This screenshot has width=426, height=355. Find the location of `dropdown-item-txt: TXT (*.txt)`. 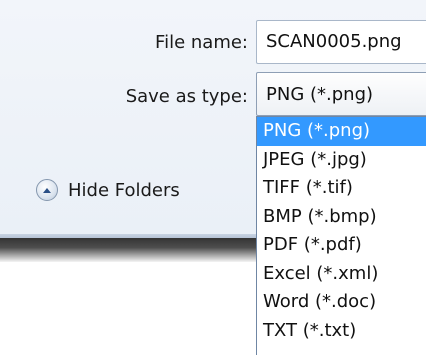

dropdown-item-txt: TXT (*.txt) is located at coordinates (341, 331).